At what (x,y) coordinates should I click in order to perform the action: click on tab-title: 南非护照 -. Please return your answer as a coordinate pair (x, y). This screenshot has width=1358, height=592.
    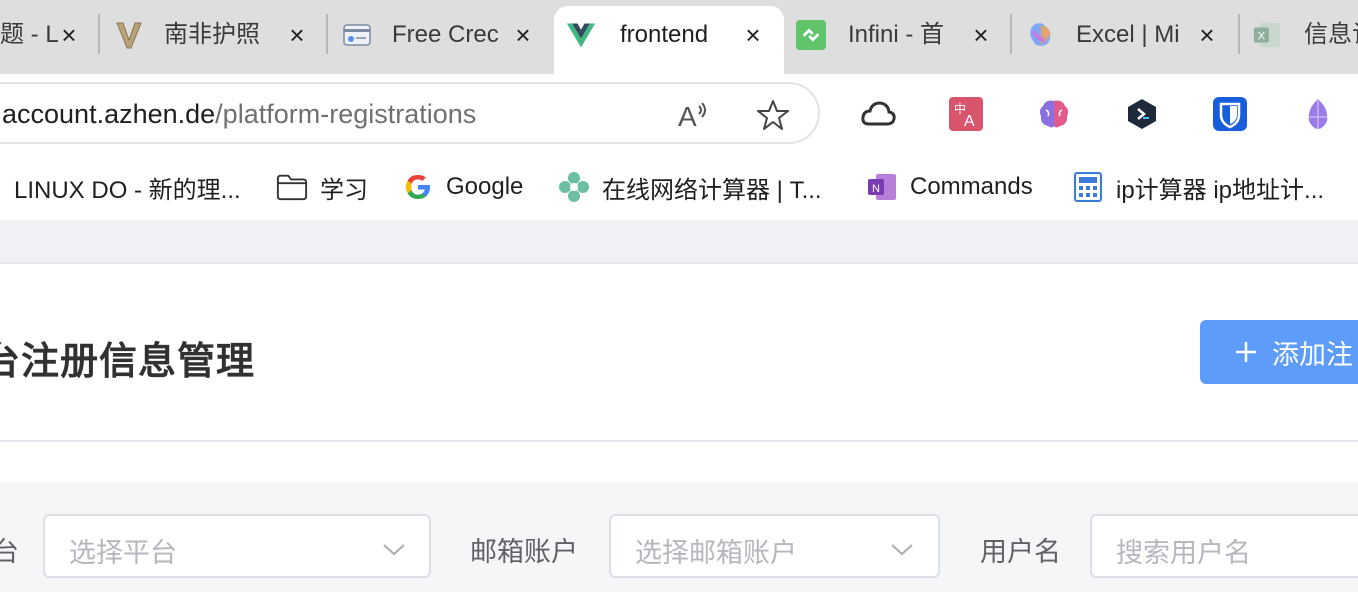
    Looking at the image, I should click on (214, 34).